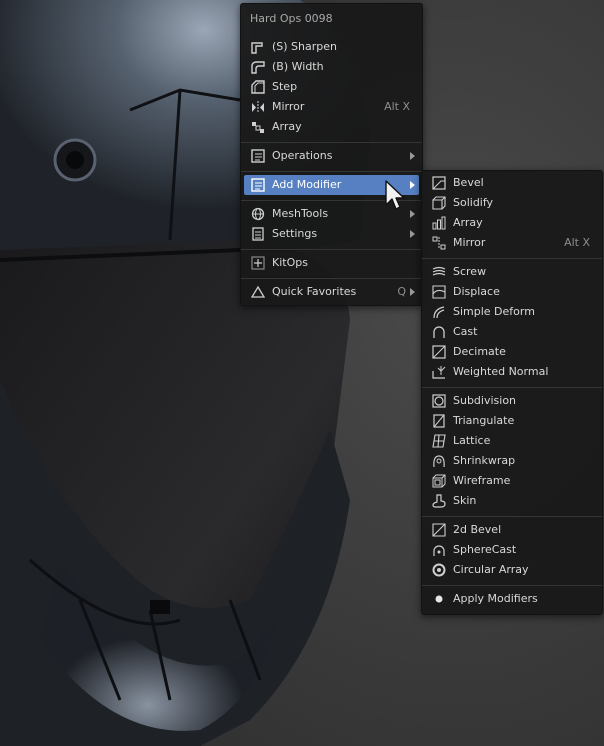 This screenshot has width=604, height=746. What do you see at coordinates (512, 372) in the screenshot?
I see `modifier-item-weighted-normal: Weighted Normal` at bounding box center [512, 372].